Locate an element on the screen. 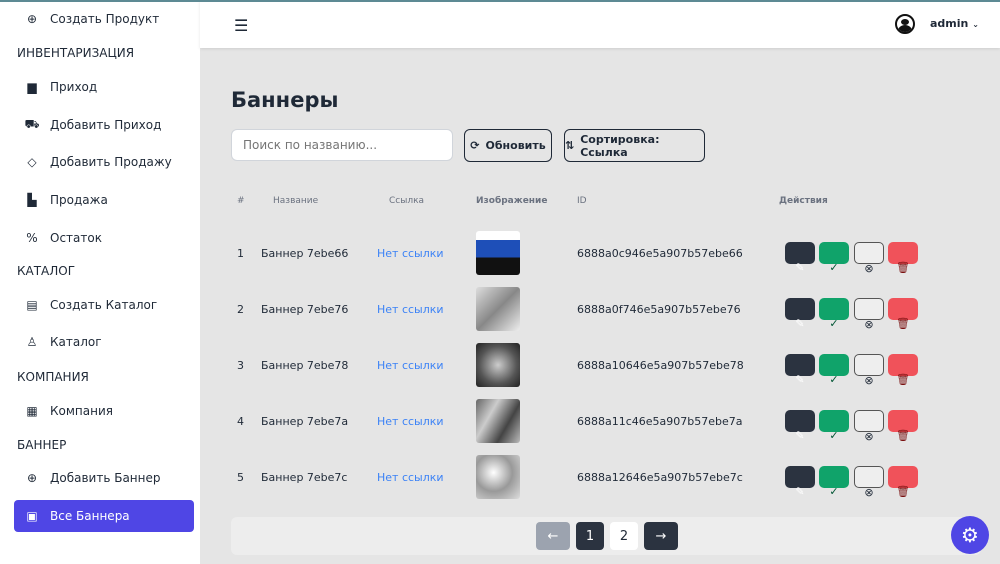  row-number: 2 is located at coordinates (240, 309).